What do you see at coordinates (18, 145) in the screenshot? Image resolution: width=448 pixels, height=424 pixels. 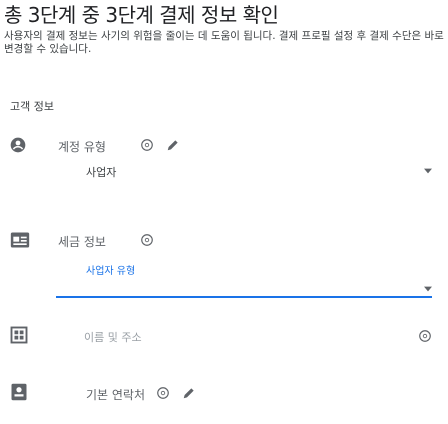 I see `person-icon` at bounding box center [18, 145].